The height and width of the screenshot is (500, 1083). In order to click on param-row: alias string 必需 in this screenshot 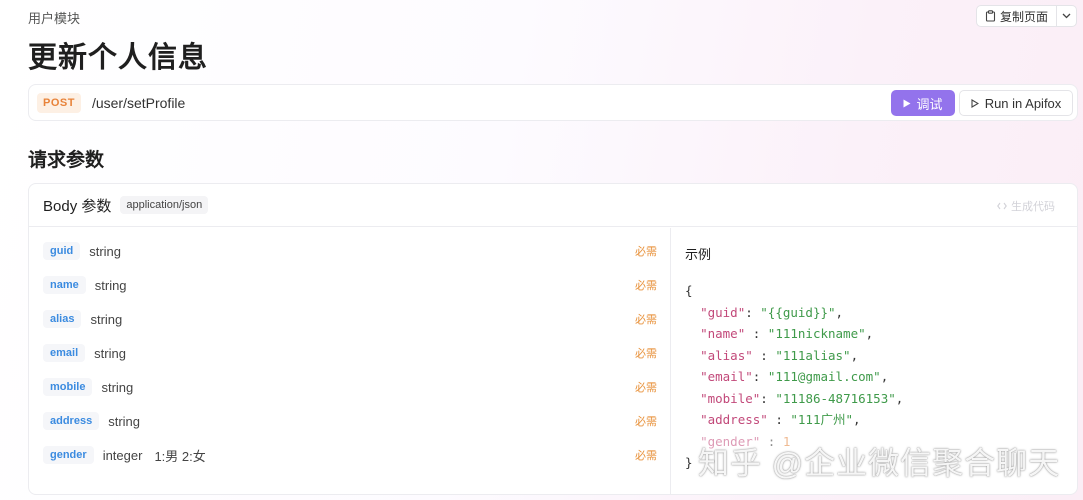, I will do `click(350, 319)`.